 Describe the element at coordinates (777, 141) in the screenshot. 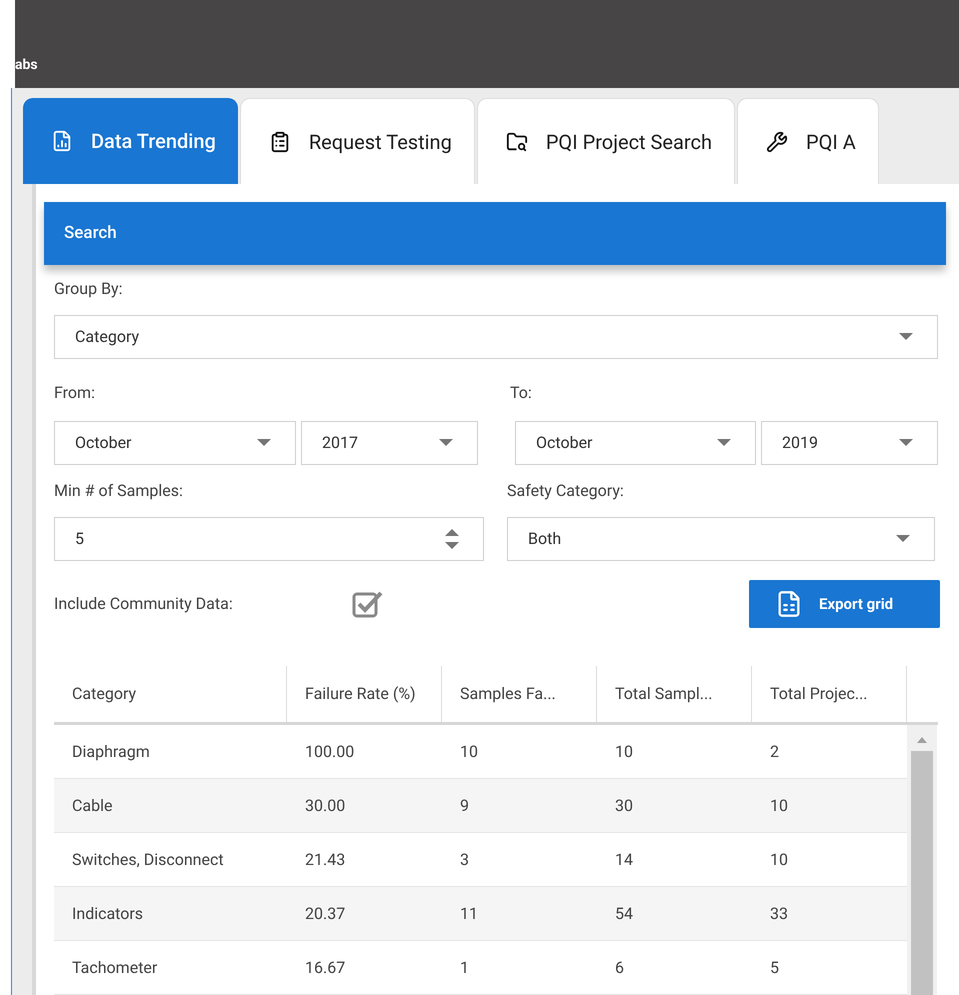

I see `wrench-icon` at that location.